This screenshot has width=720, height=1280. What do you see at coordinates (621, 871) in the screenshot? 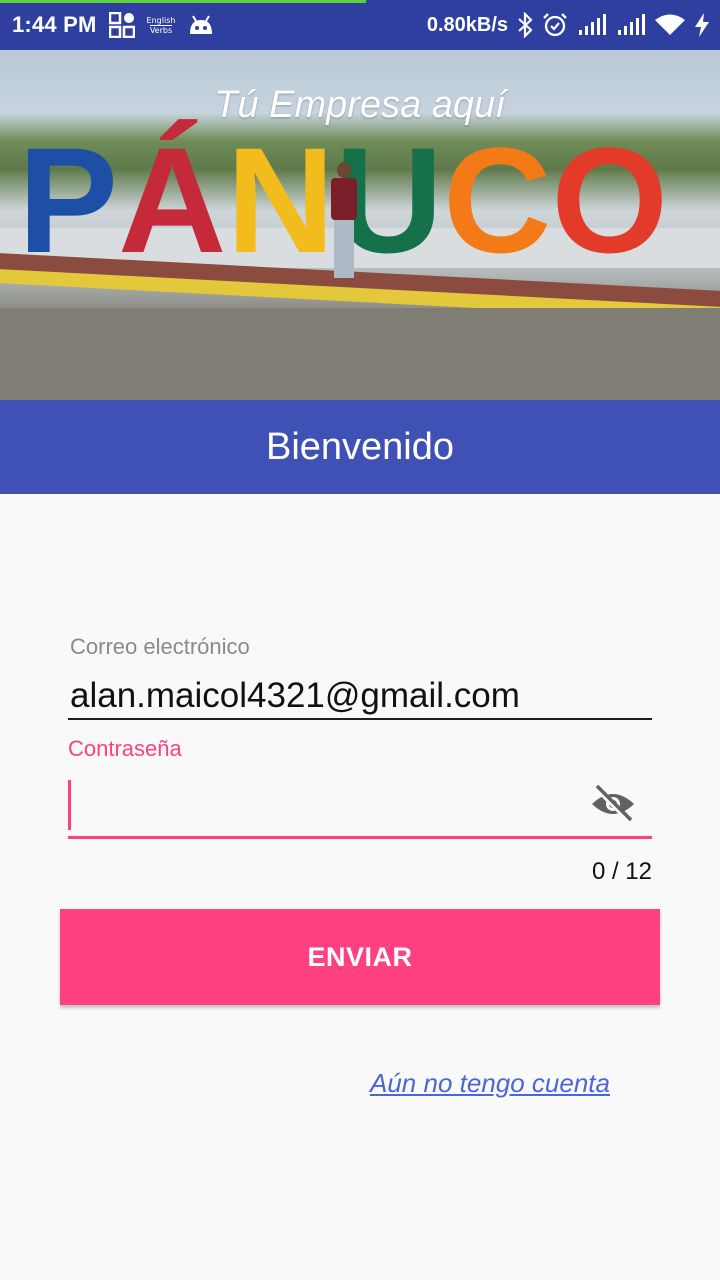
I see `password-char-counter: 0 / 12` at bounding box center [621, 871].